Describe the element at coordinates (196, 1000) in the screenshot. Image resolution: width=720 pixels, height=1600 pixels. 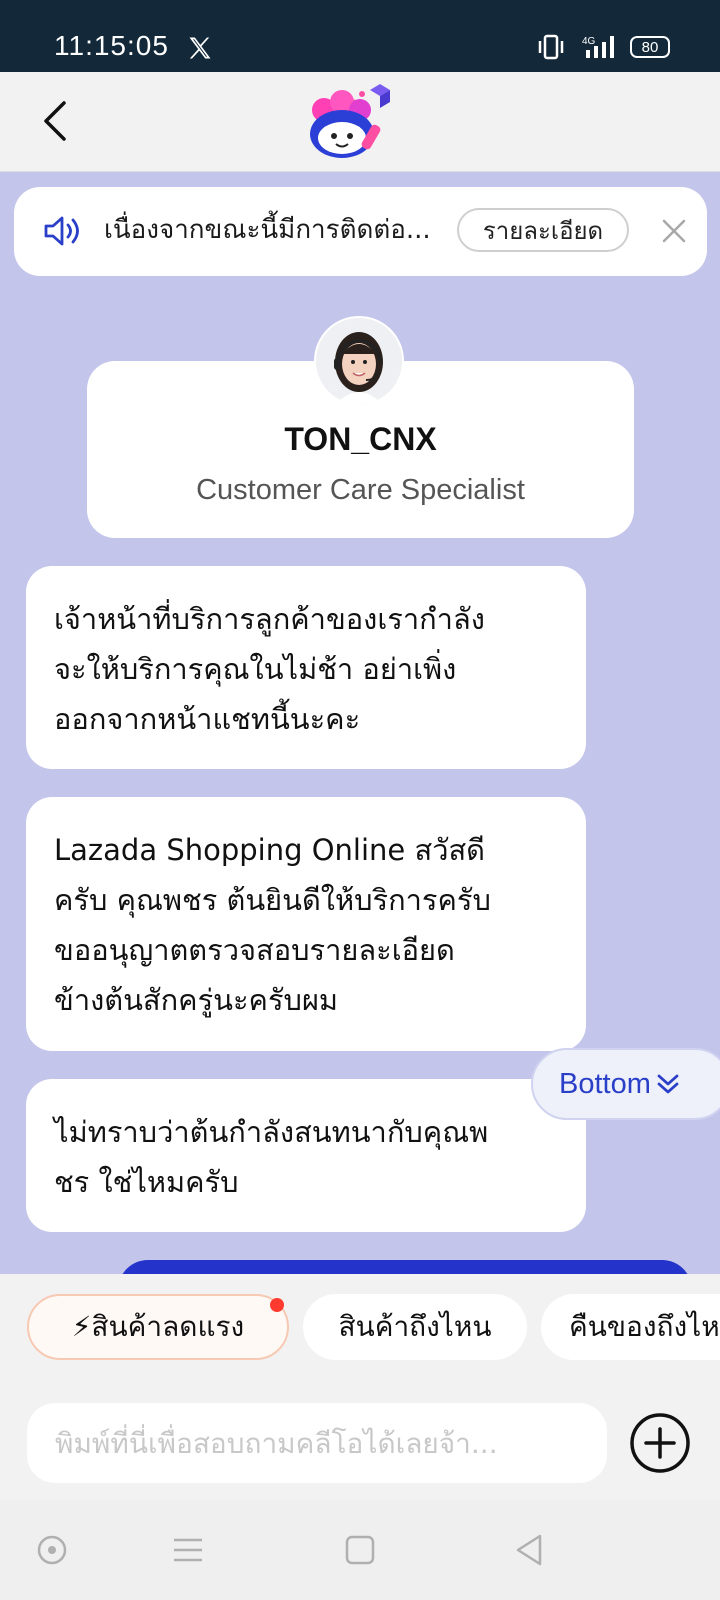
I see `message-line: ข้างต้นสักครู่นะครับผม` at that location.